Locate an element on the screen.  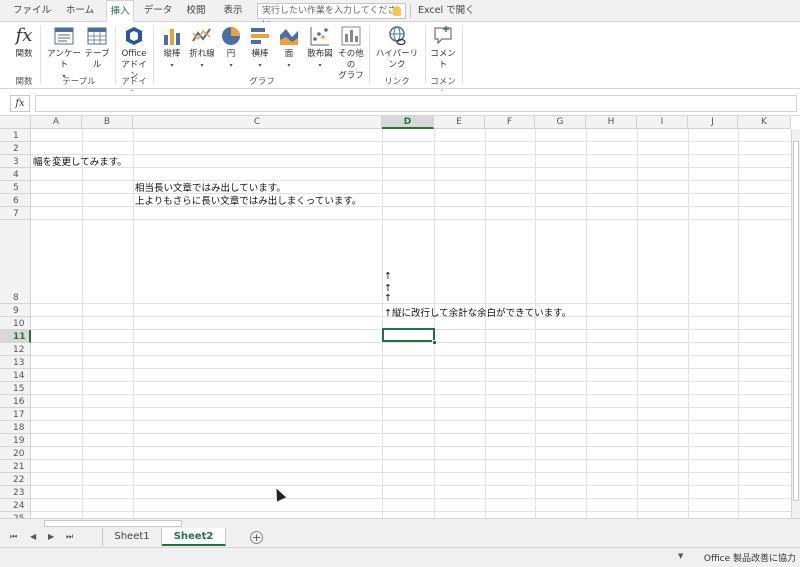
row-header: 11 is located at coordinates (15, 336).